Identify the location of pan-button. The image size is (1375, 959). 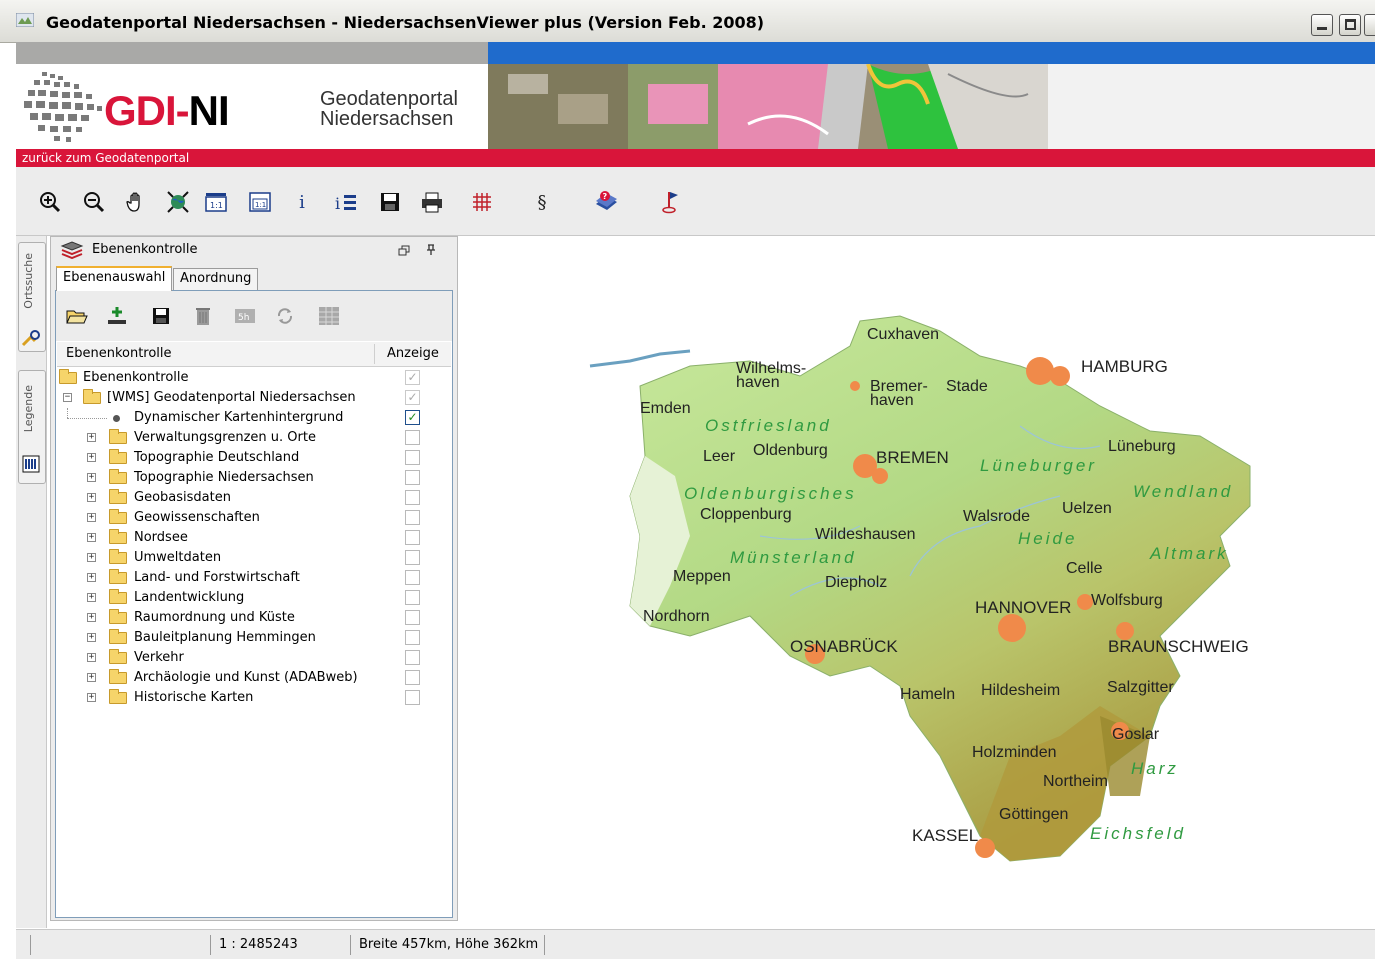
(136, 202).